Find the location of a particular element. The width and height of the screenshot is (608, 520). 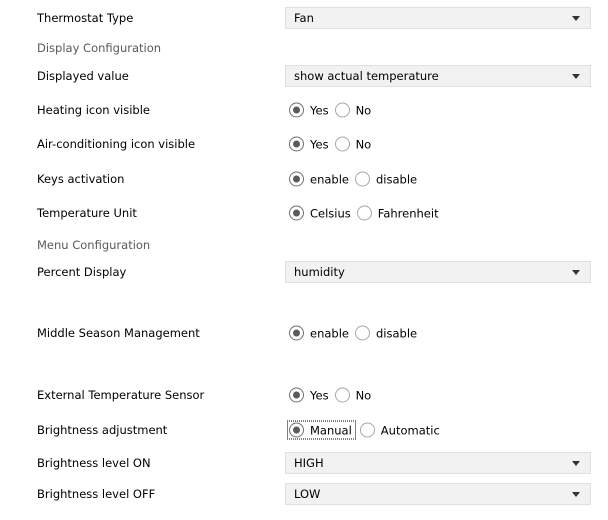

heating-icon-row: Heating icon visible Yes No is located at coordinates (304, 110).